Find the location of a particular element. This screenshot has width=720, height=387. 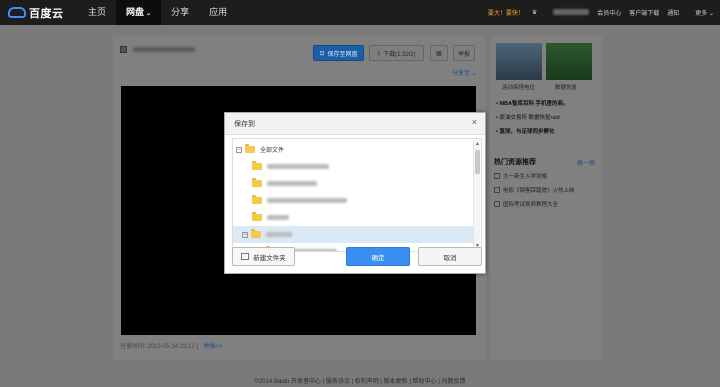

new-folder-button: 新建文件夹 is located at coordinates (263, 256).